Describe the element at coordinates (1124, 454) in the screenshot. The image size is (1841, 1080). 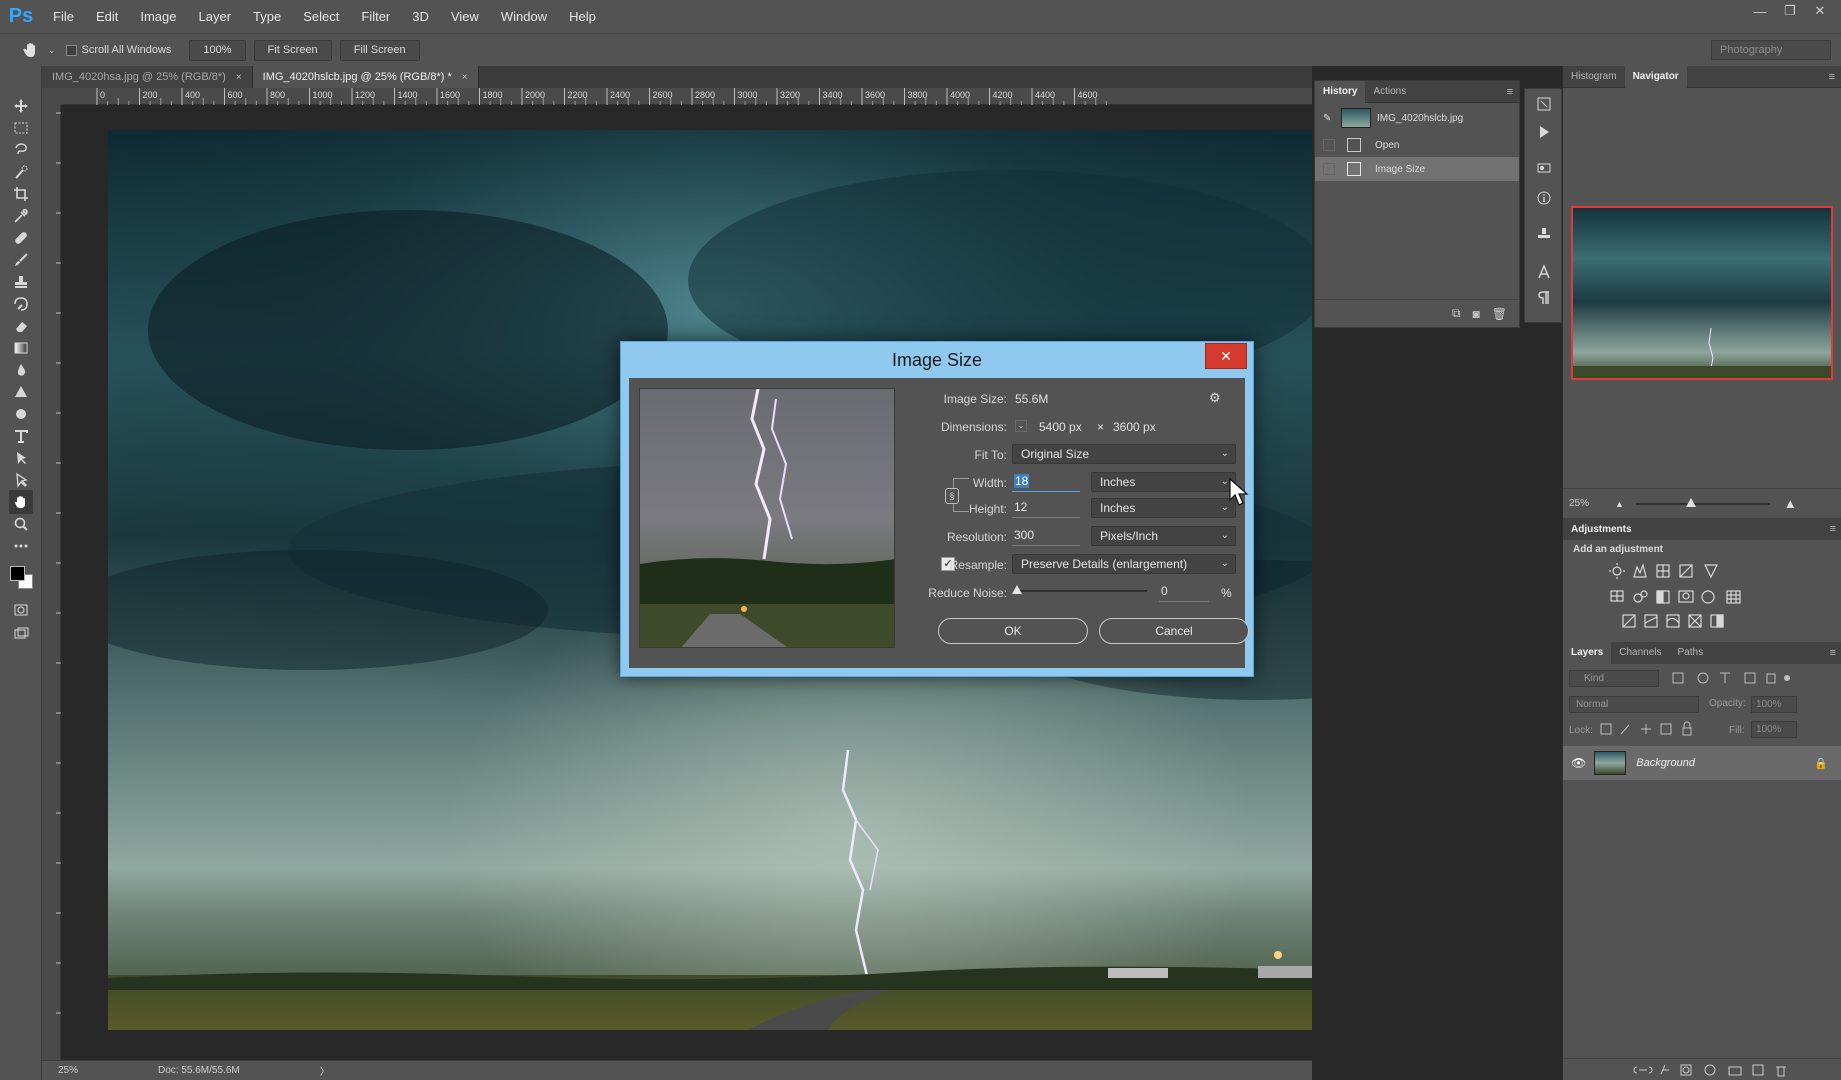
I see `fit-to-select: Original Size ⌄` at that location.